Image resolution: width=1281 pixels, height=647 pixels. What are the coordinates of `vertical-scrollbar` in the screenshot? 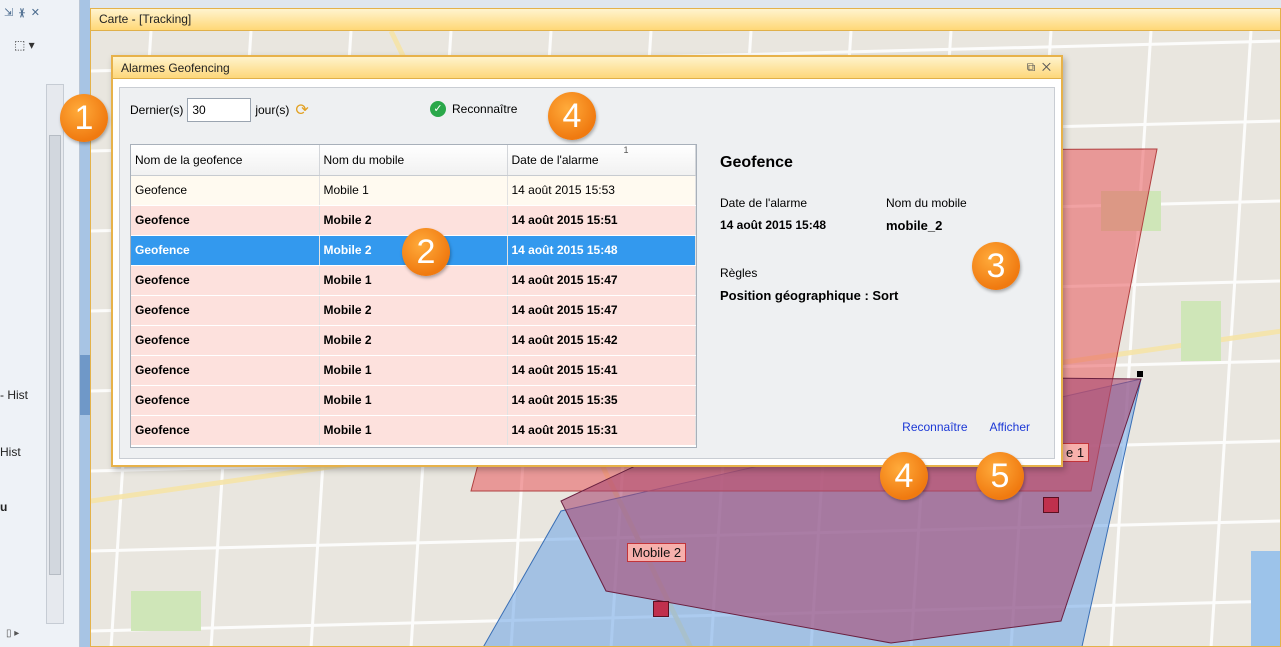 It's located at (55, 354).